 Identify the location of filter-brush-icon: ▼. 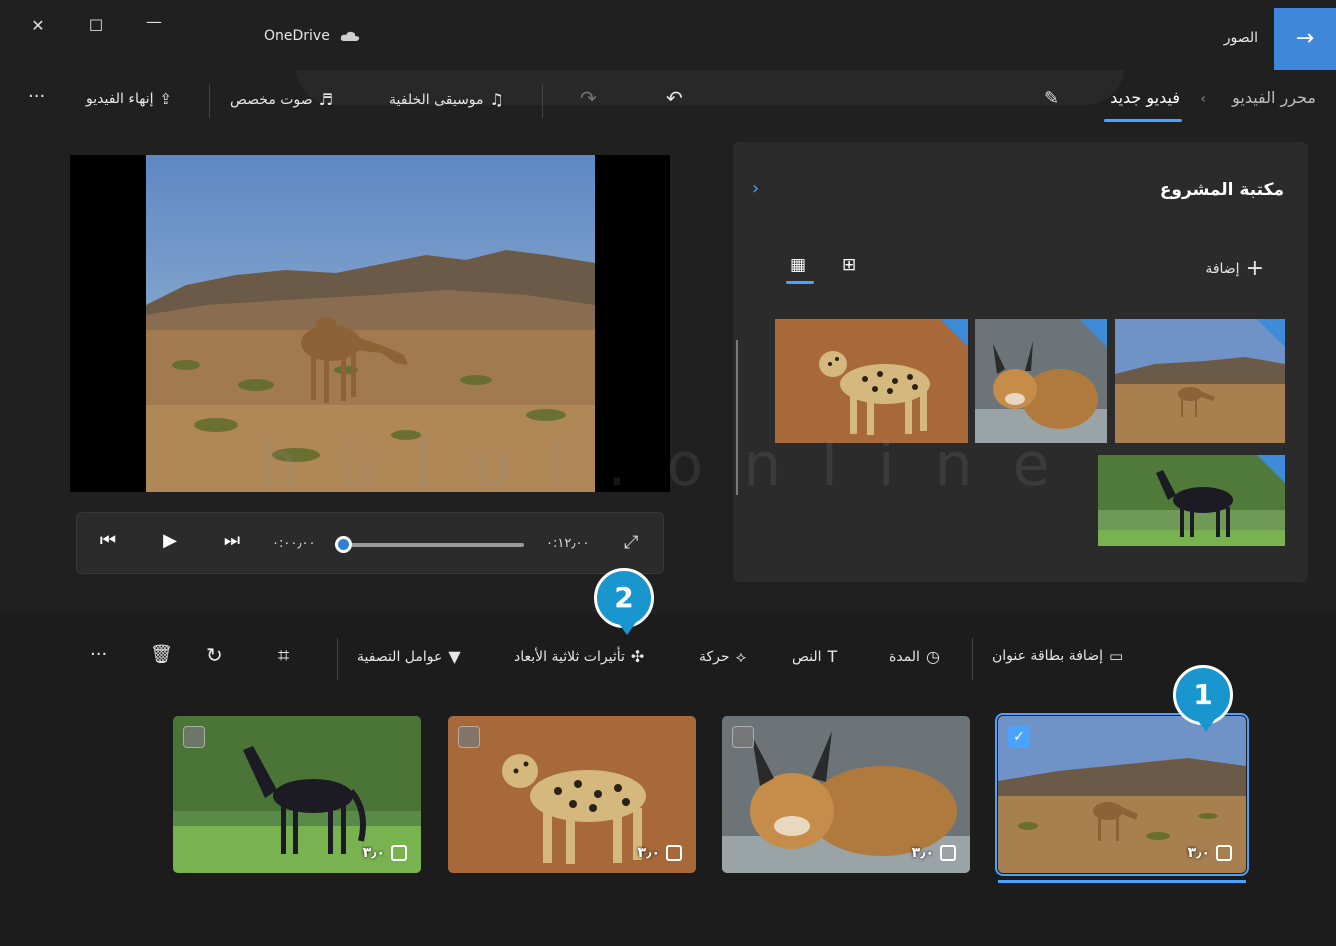
(454, 656).